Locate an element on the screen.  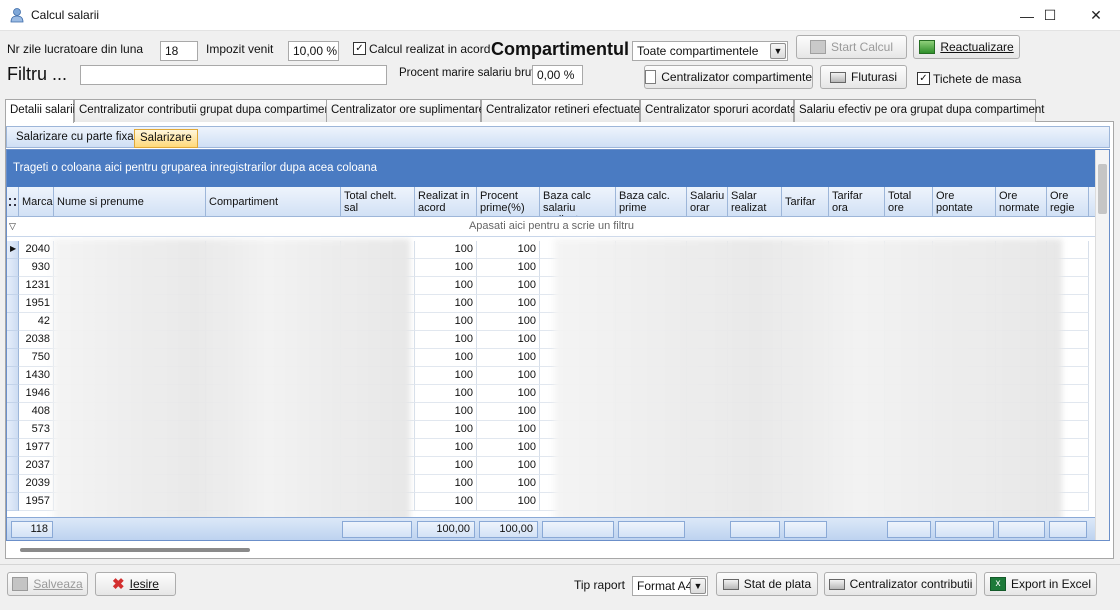
filter-row: ▽ Apasati aici pentru a scrie un filtru is located at coordinates (551, 227).